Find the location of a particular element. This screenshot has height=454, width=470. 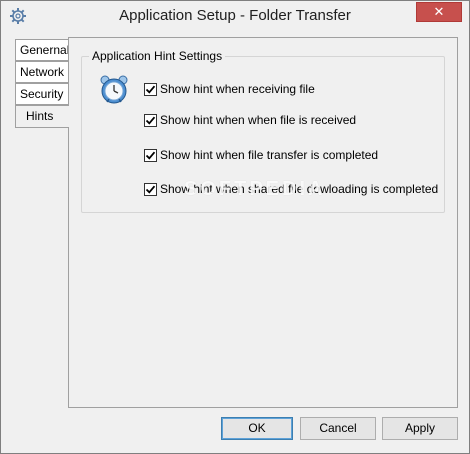

checkbox-receiving is located at coordinates (150, 89).